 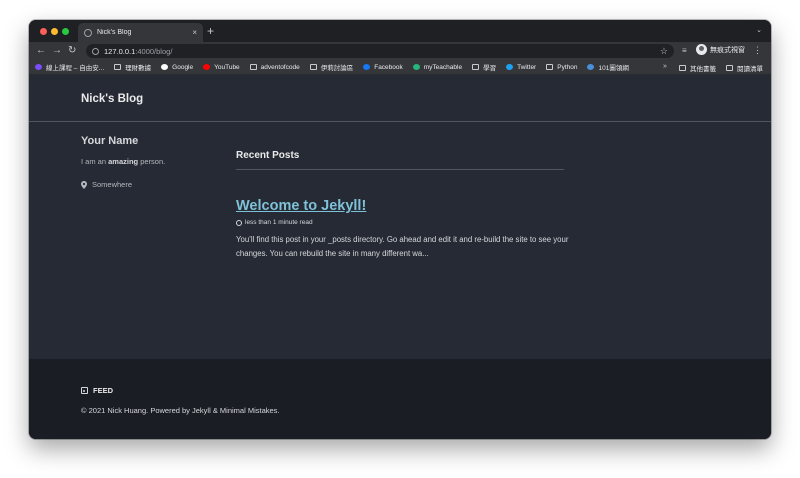 What do you see at coordinates (194, 32) in the screenshot?
I see `close-tab-icon: ×` at bounding box center [194, 32].